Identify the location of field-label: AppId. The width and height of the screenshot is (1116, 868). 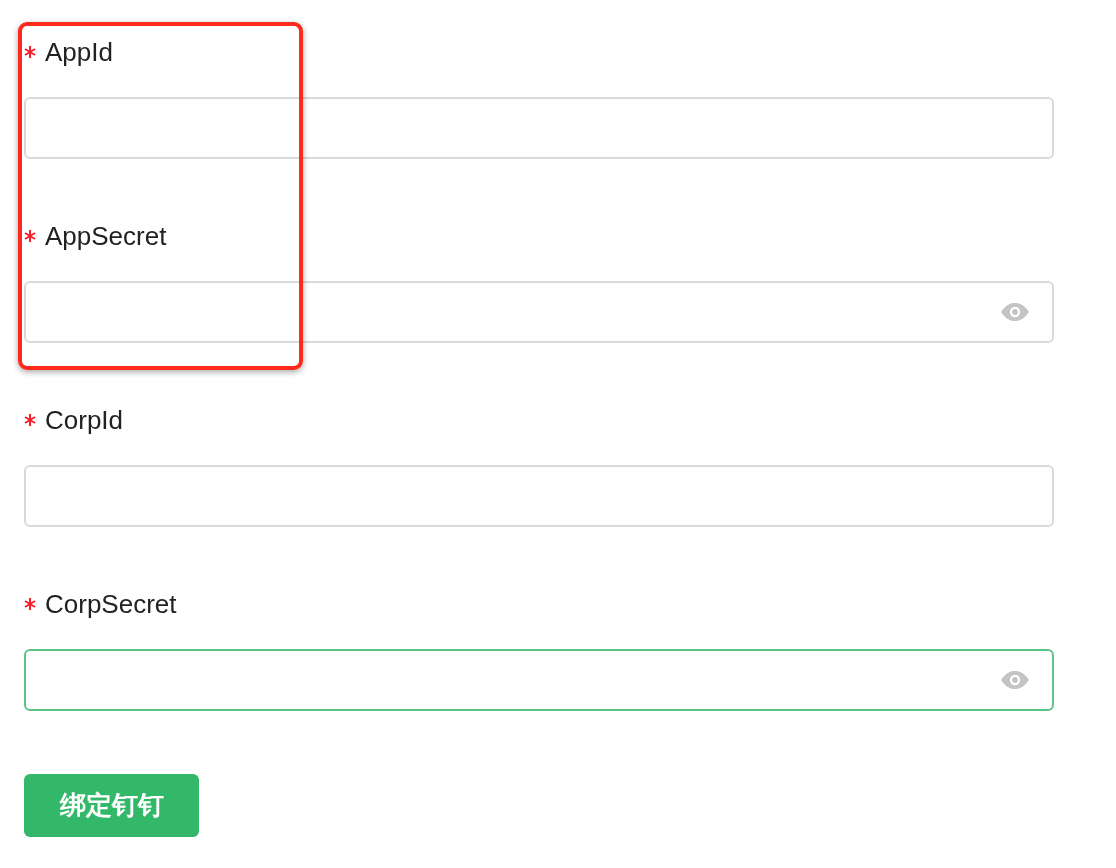
(79, 52).